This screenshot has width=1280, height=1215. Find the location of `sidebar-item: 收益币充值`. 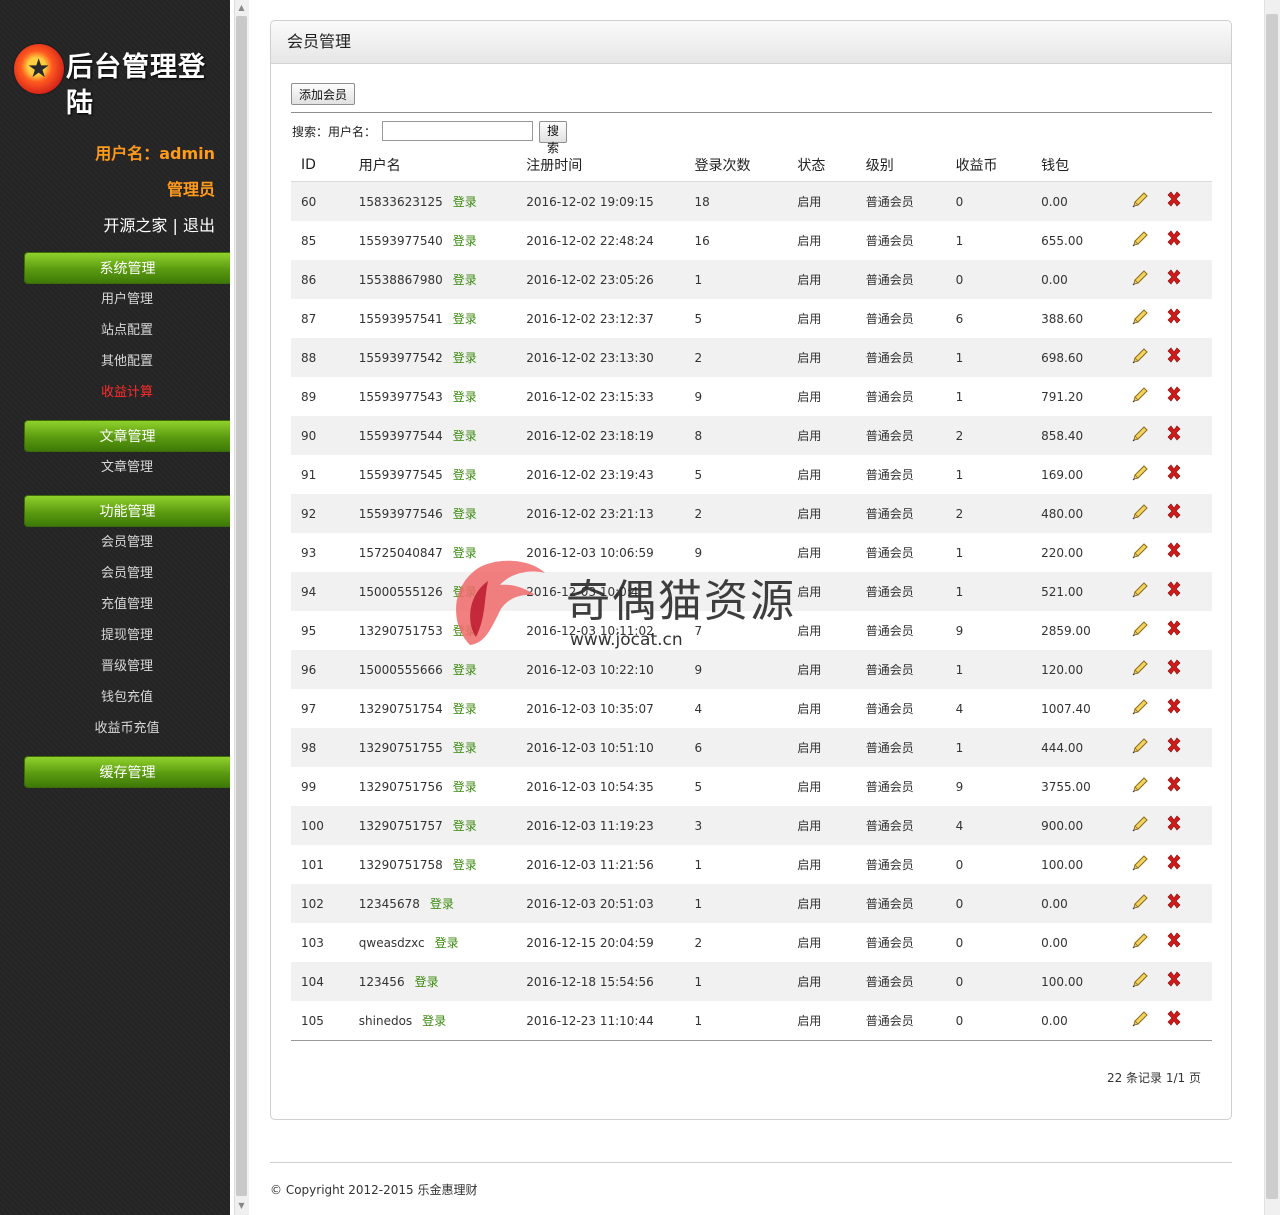

sidebar-item: 收益币充值 is located at coordinates (127, 728).